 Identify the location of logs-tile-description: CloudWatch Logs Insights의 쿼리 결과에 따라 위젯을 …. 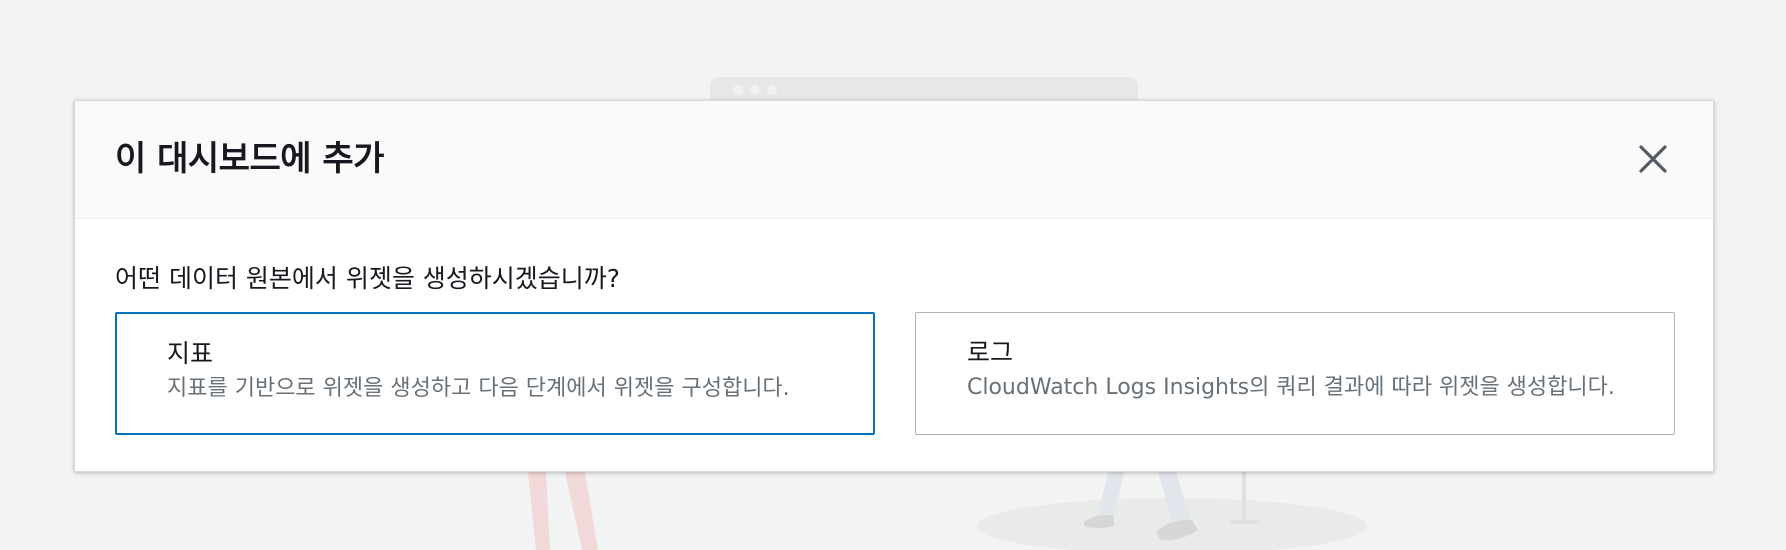
(1291, 387).